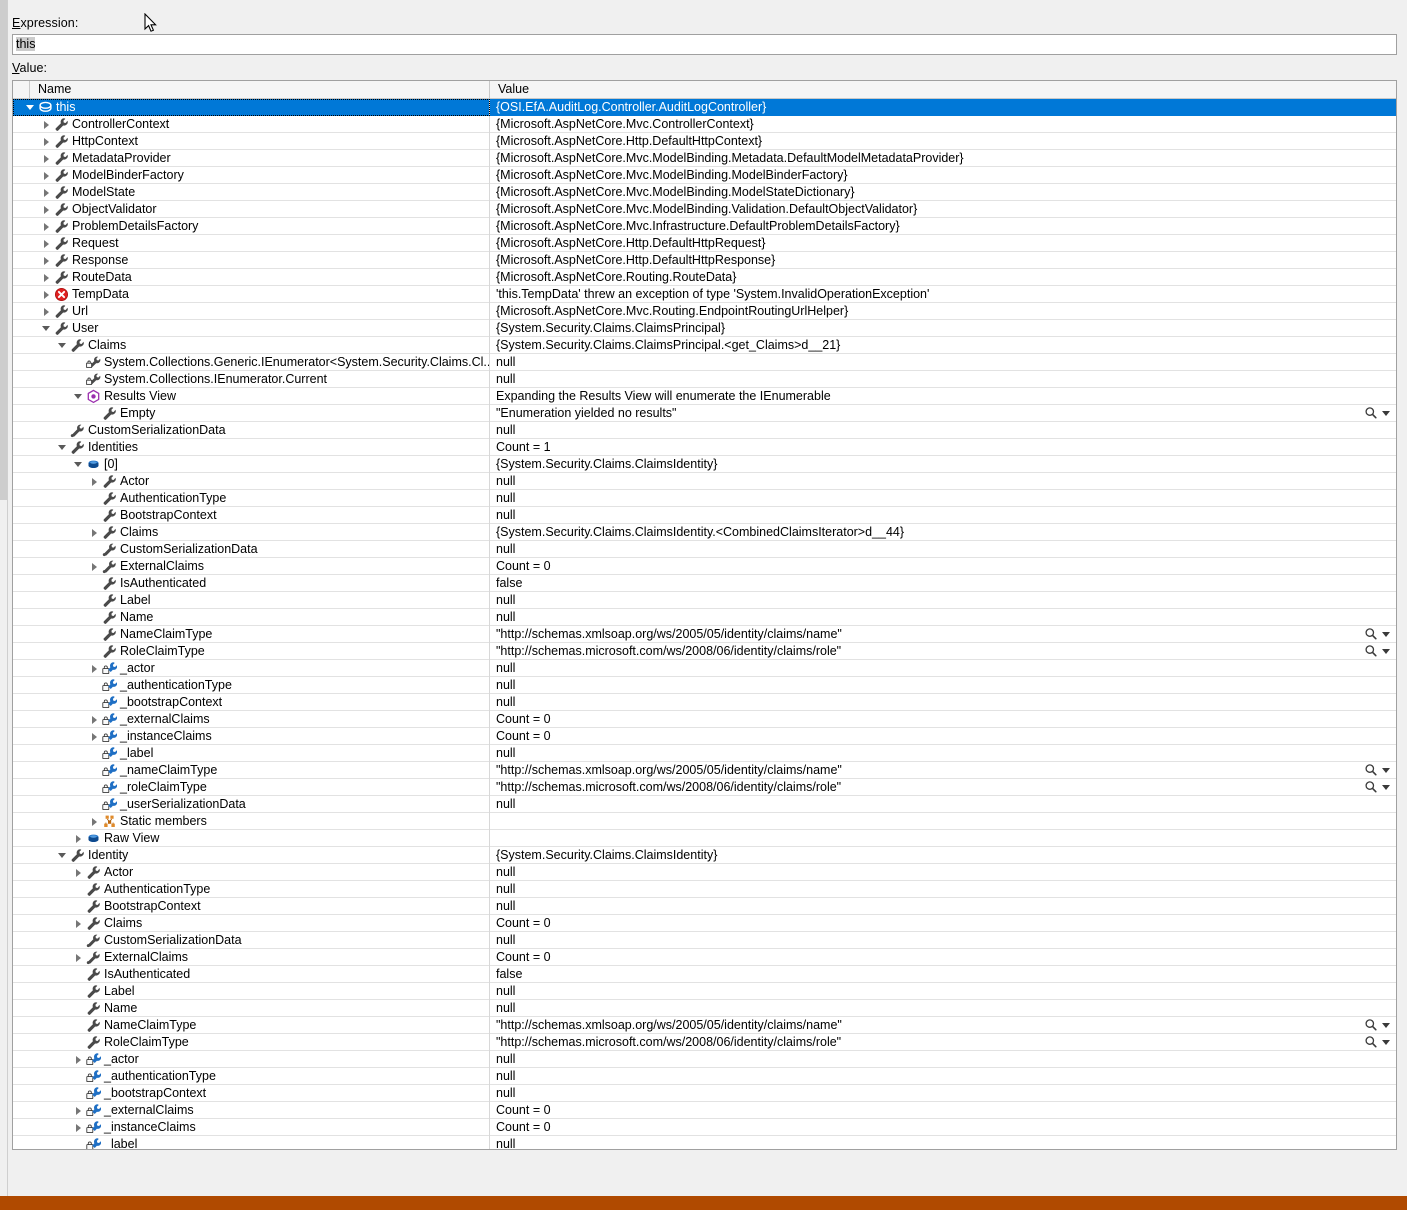 The height and width of the screenshot is (1210, 1407). I want to click on table-row: _instanceClaims Count = 0, so click(704, 736).